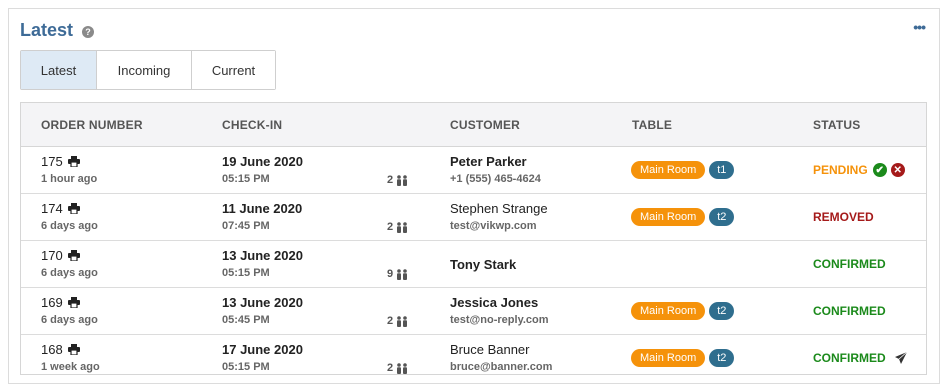 This screenshot has width=948, height=392. I want to click on checkin-cell: 17 June 2020 05:15 PM, so click(262, 357).